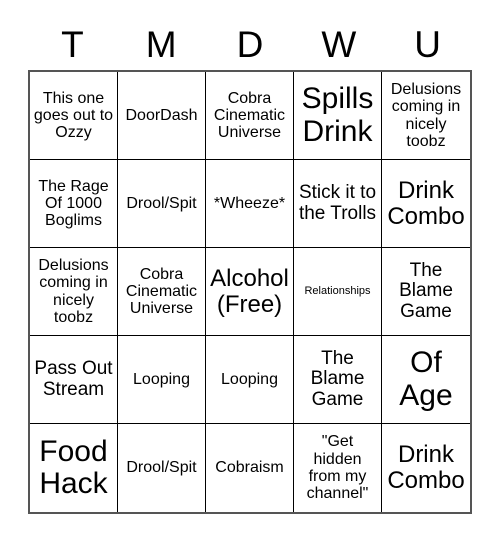  I want to click on bingo-cell-text: Spills Drink, so click(337, 115).